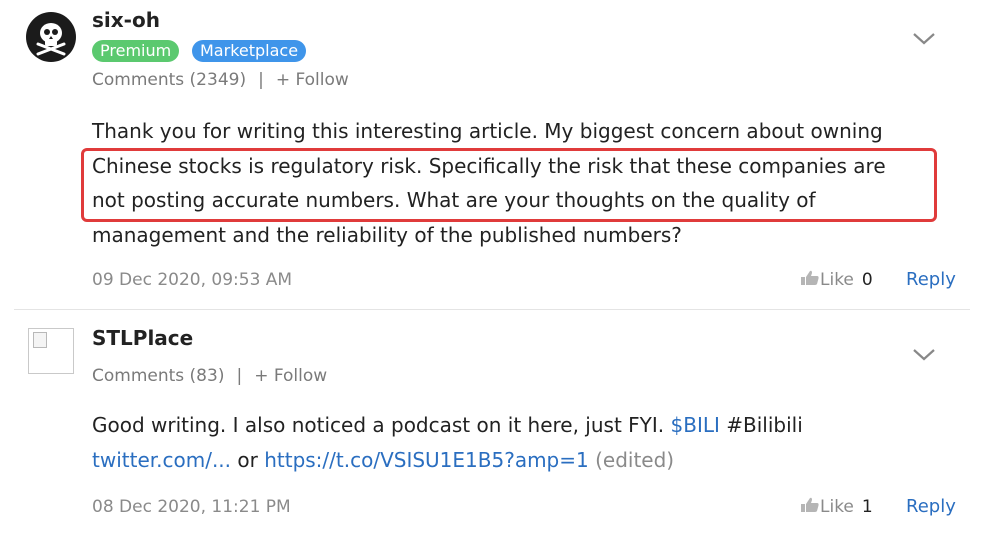 The height and width of the screenshot is (534, 1000). What do you see at coordinates (192, 280) in the screenshot?
I see `timestamp: 09 Dec 2020, 09:53 AM` at bounding box center [192, 280].